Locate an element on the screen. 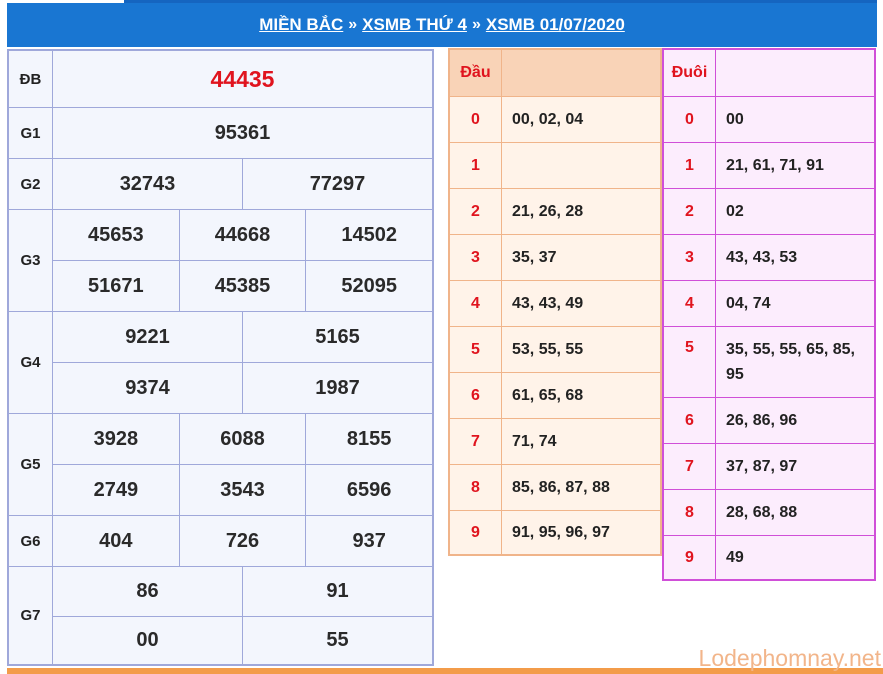 The width and height of the screenshot is (883, 674). special-prize-value: 44435 is located at coordinates (242, 78).